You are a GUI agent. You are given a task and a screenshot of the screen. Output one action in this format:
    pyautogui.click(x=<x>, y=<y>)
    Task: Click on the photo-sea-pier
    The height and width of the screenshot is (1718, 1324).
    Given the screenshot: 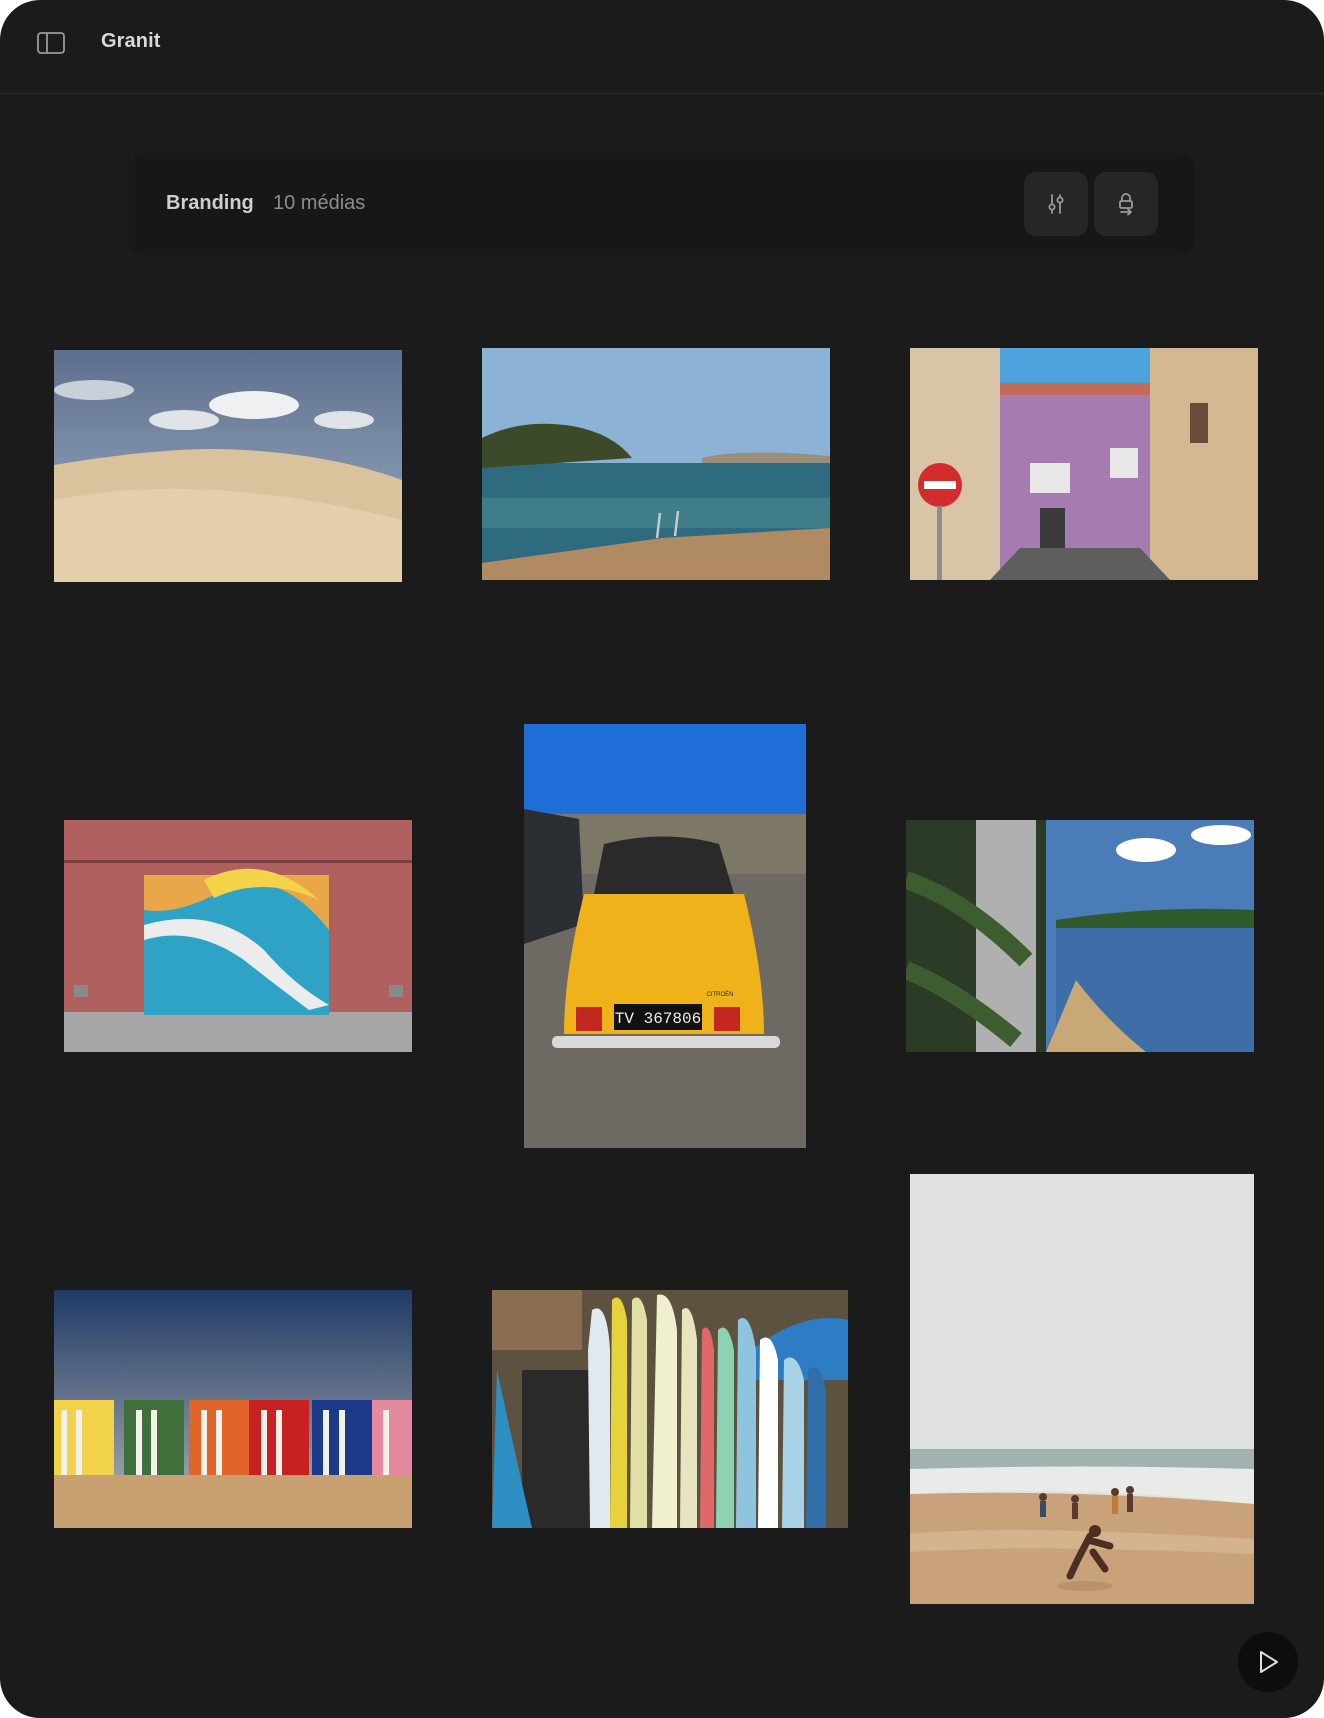 What is the action you would take?
    pyautogui.click(x=656, y=464)
    